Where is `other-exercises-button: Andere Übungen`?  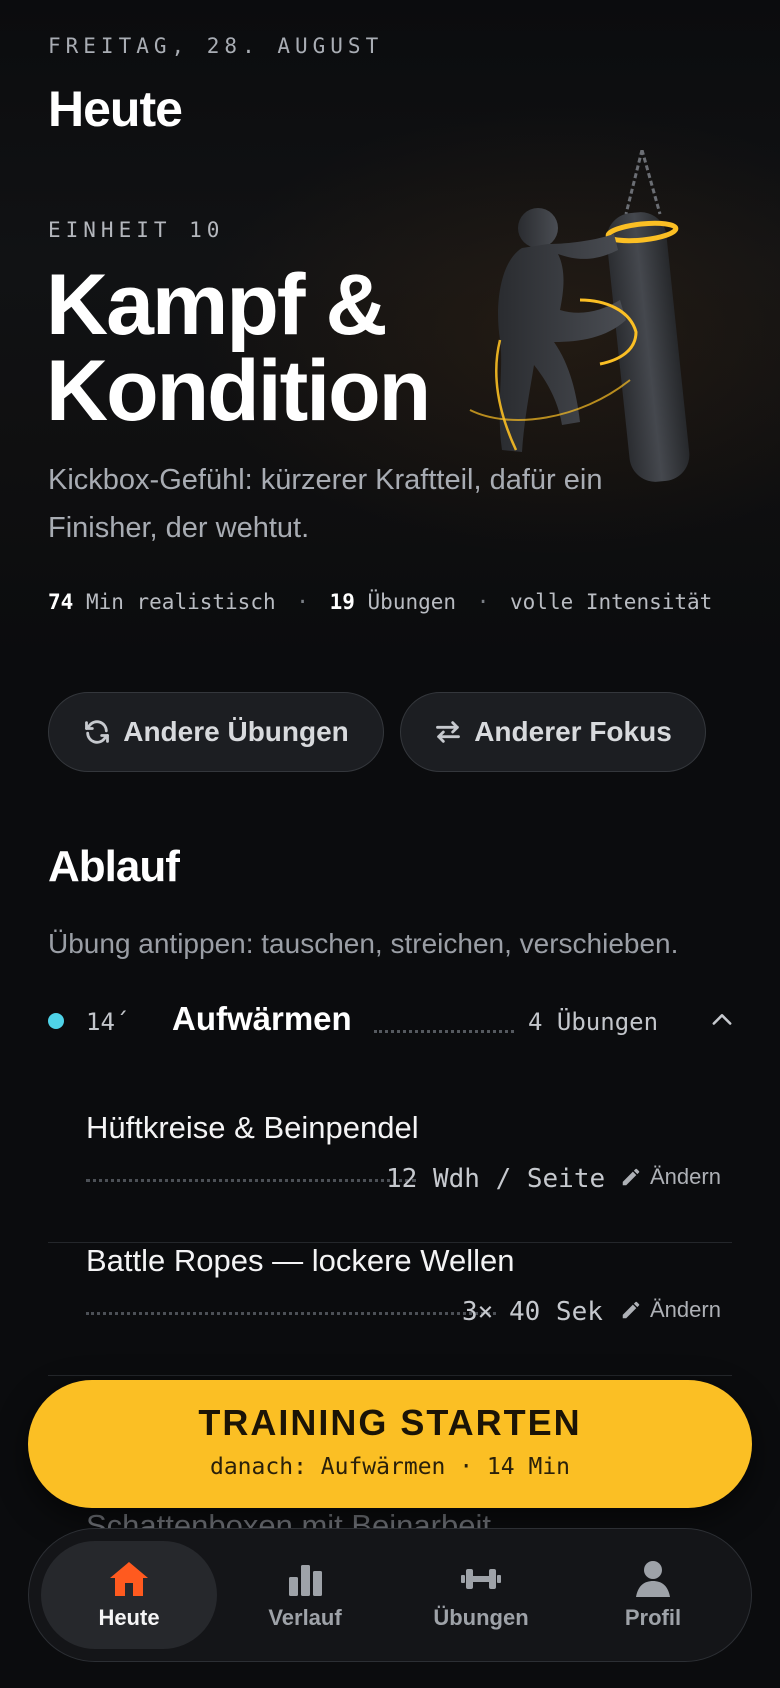
other-exercises-button: Andere Übungen is located at coordinates (216, 732).